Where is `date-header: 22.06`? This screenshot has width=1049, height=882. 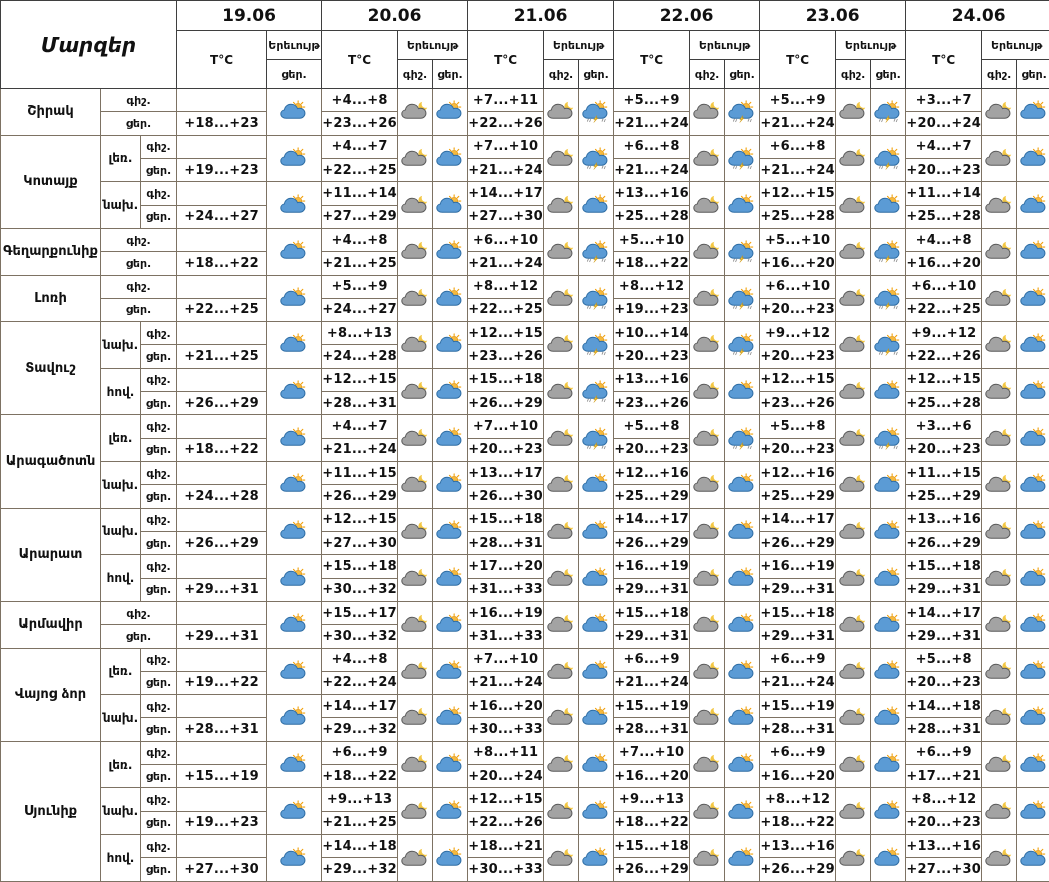 date-header: 22.06 is located at coordinates (687, 15).